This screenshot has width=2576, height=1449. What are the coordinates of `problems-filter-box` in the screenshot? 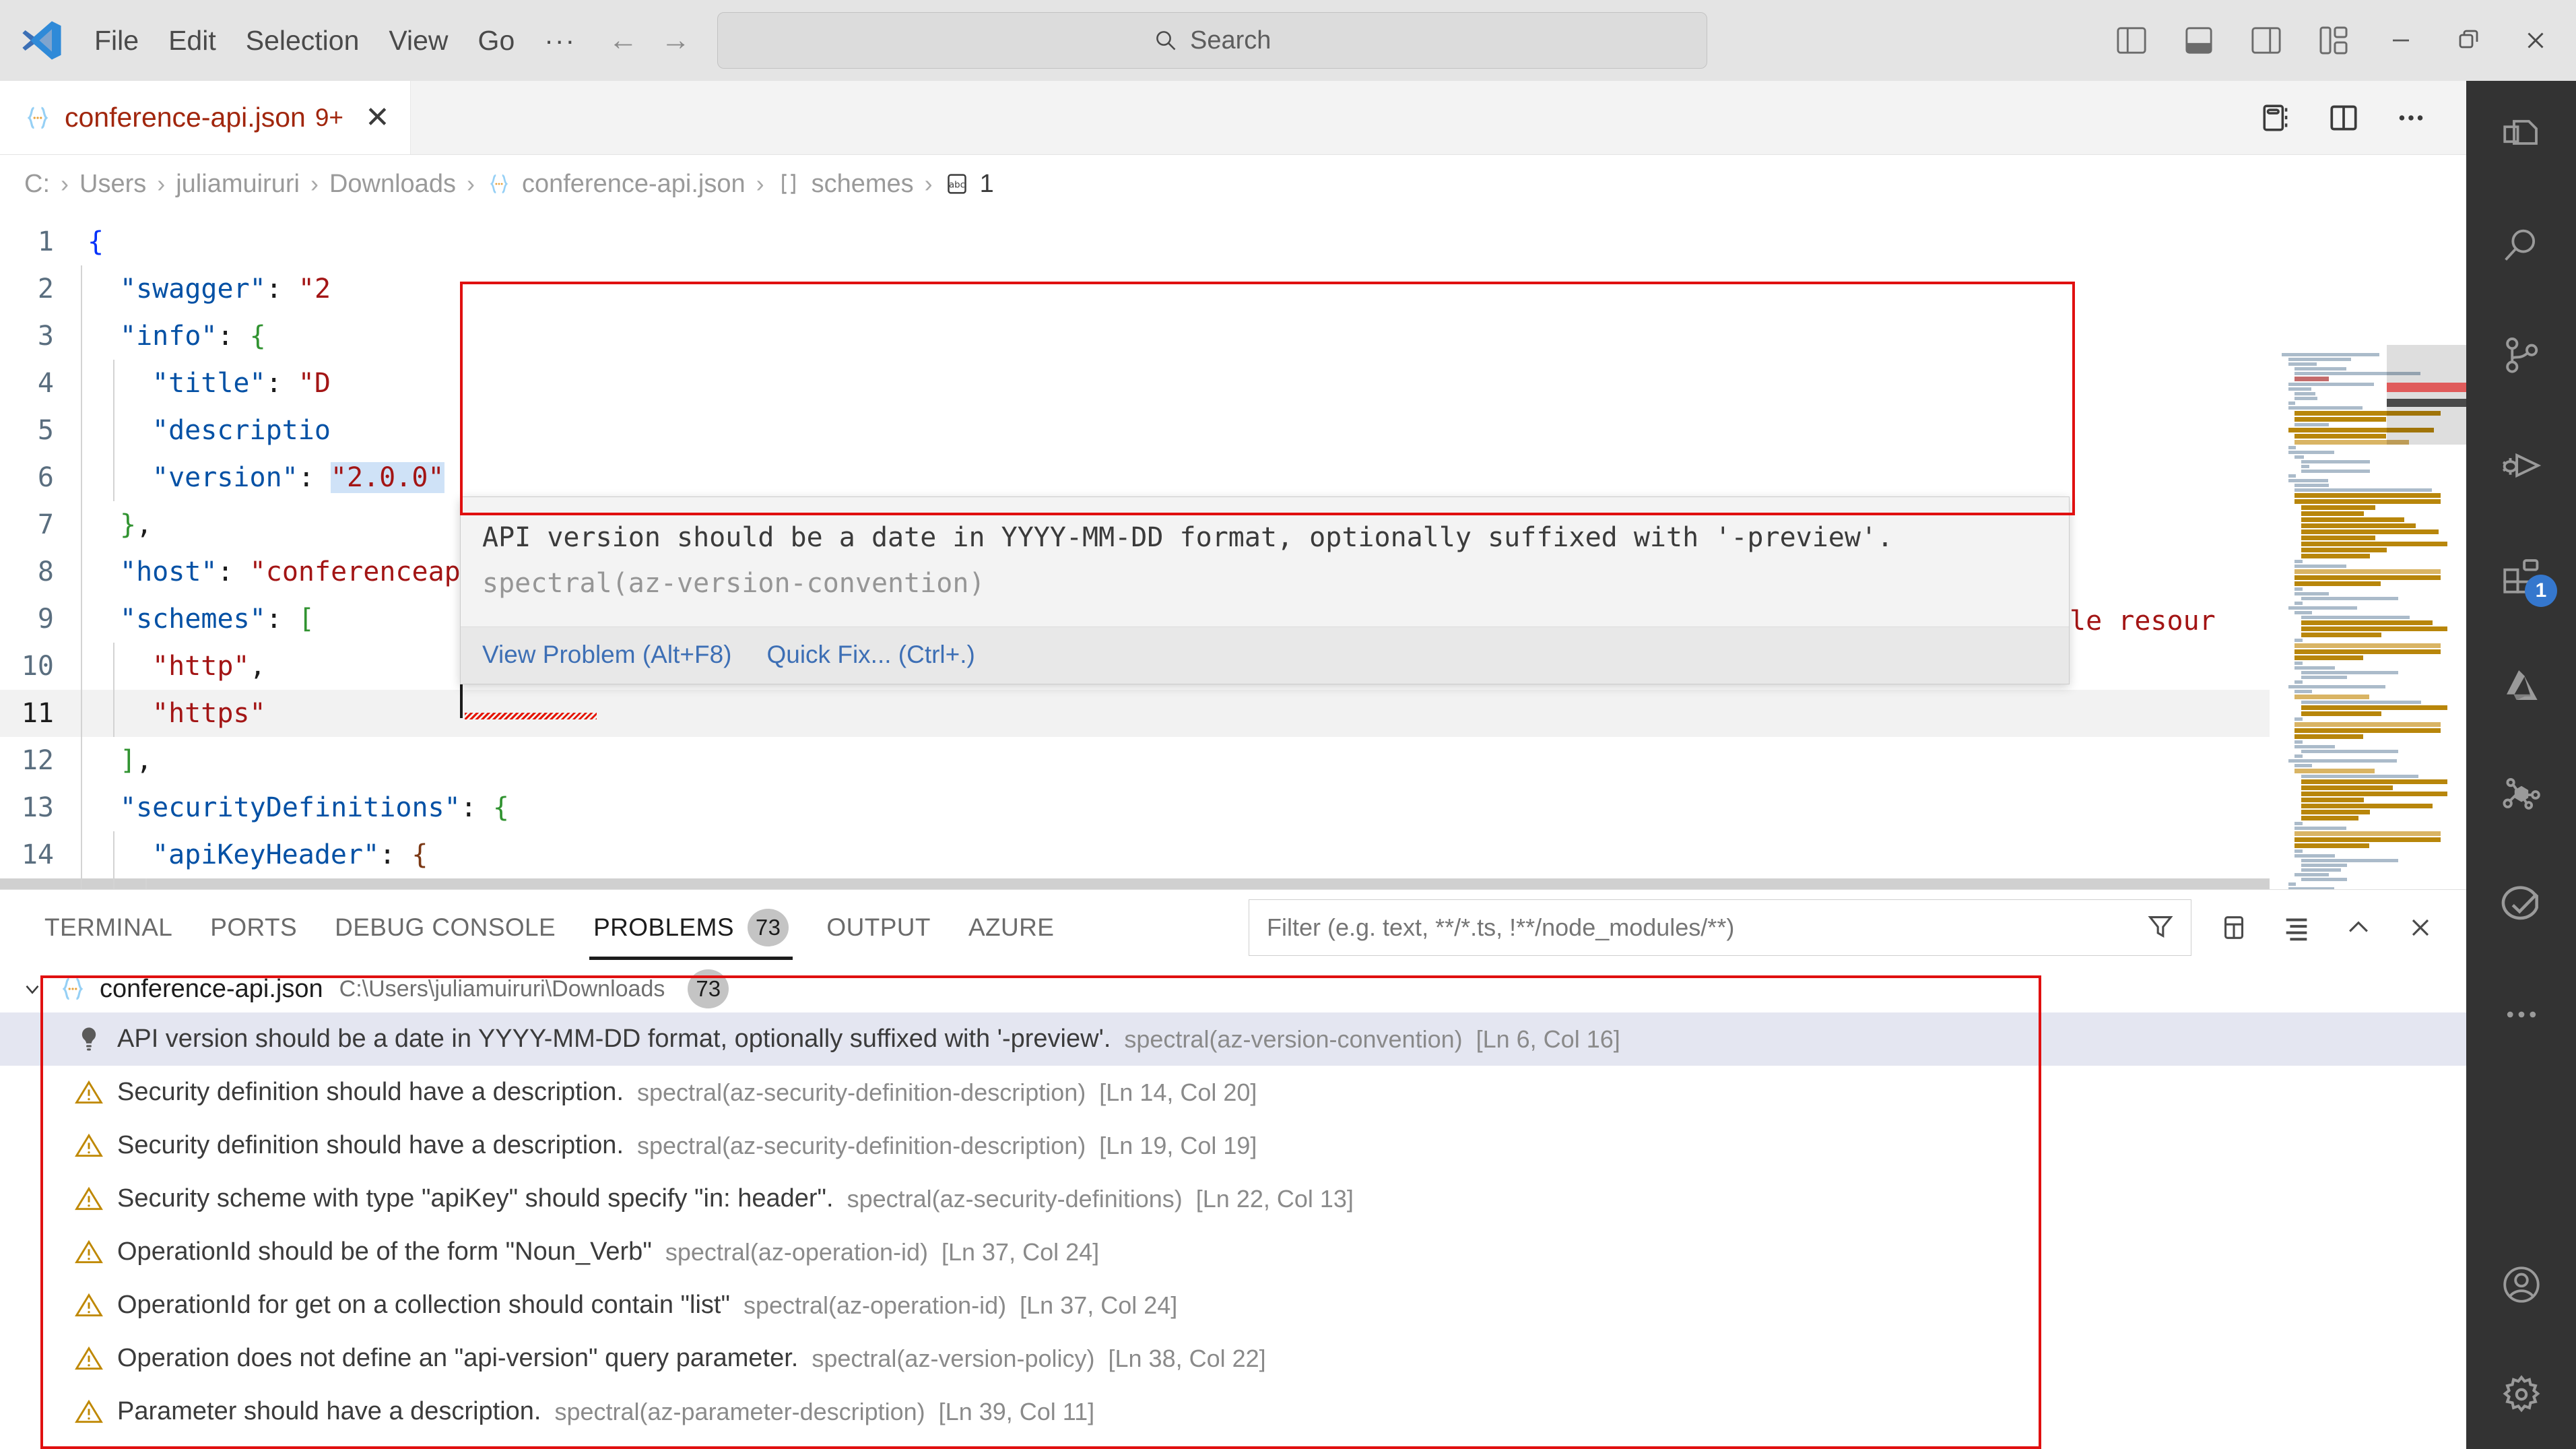 It's located at (1720, 927).